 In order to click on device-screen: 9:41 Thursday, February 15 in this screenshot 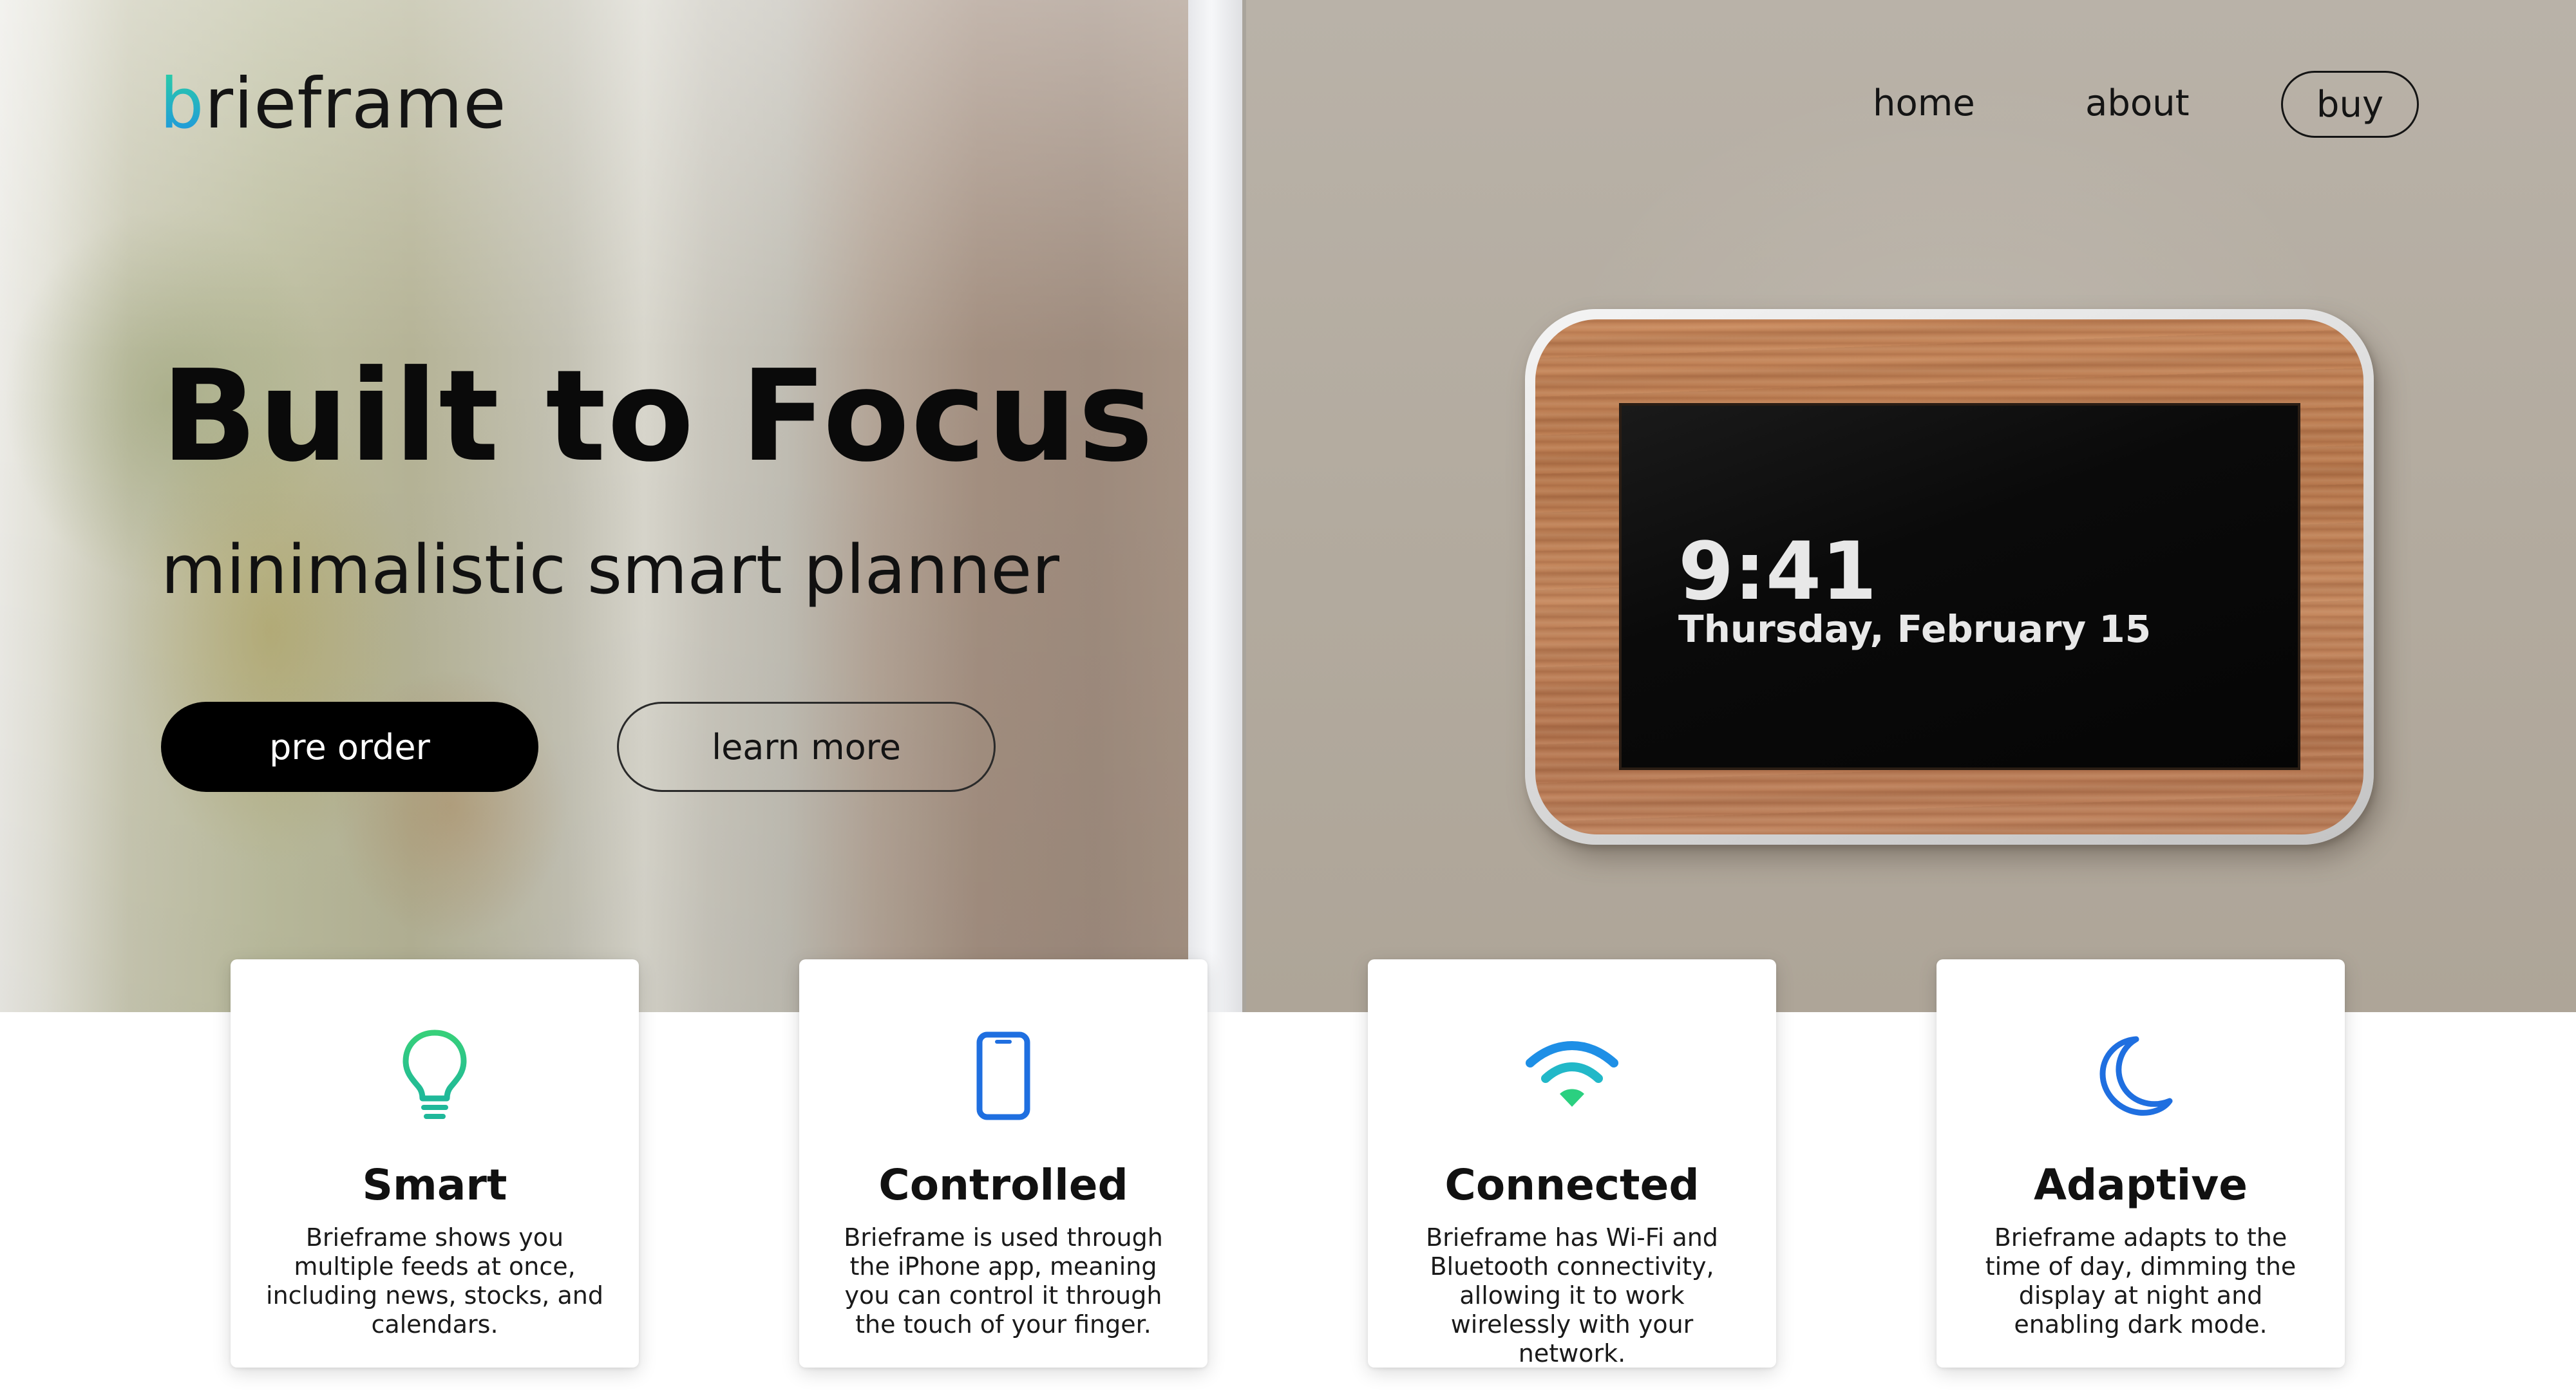, I will do `click(1960, 586)`.